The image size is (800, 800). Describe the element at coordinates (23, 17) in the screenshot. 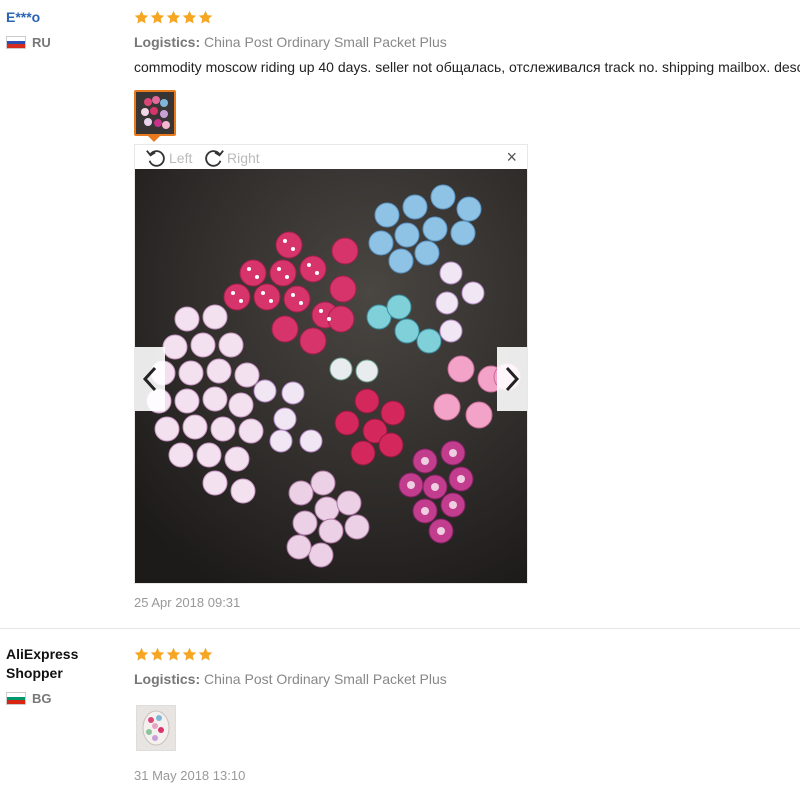

I see `reviewer-name: E***o` at that location.